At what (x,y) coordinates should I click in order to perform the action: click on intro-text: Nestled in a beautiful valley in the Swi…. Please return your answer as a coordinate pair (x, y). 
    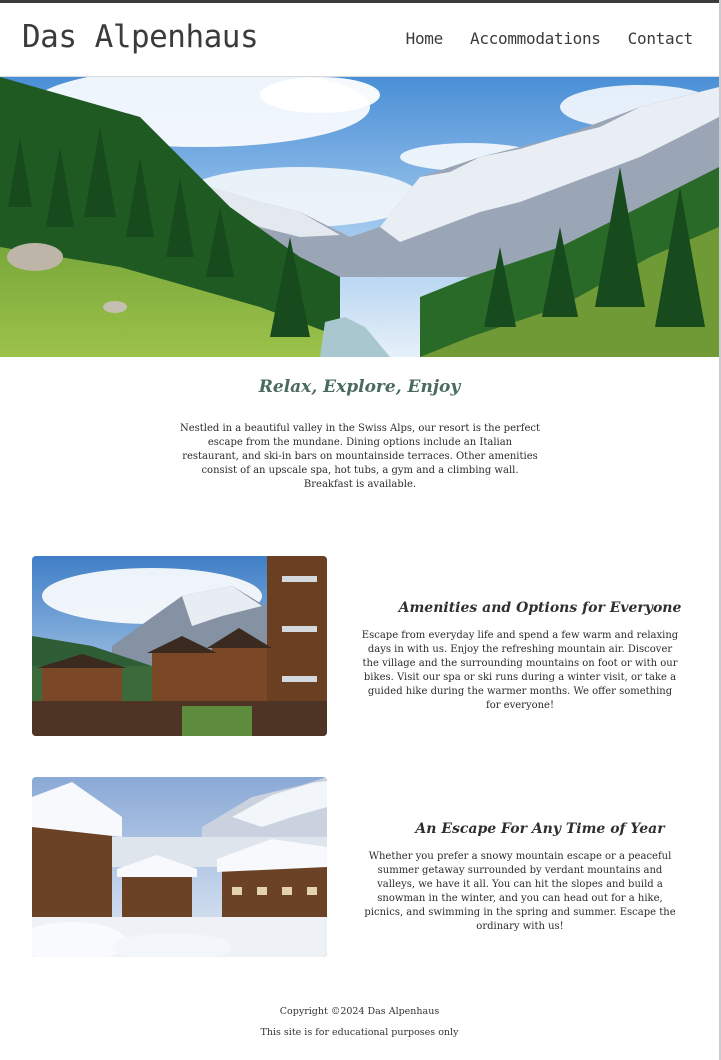
    Looking at the image, I should click on (360, 456).